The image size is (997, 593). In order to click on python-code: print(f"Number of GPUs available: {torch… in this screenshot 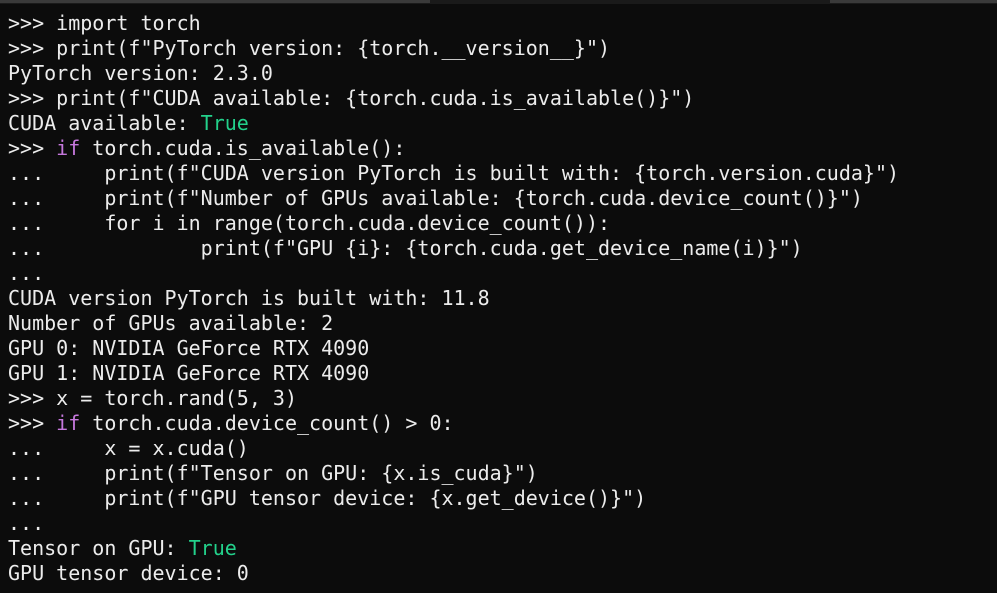, I will do `click(453, 198)`.